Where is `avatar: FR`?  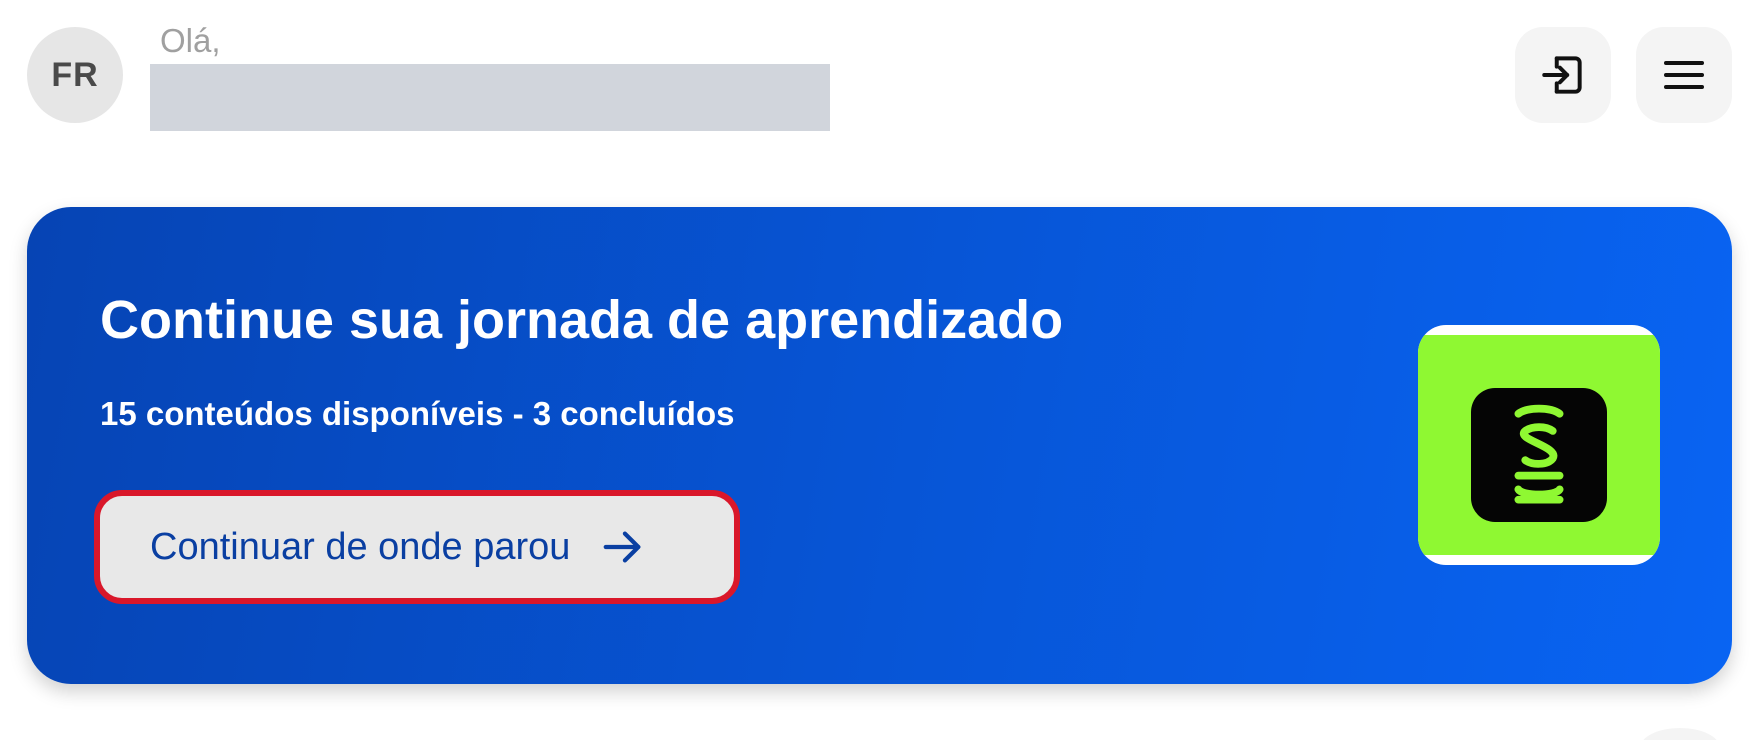 avatar: FR is located at coordinates (75, 75).